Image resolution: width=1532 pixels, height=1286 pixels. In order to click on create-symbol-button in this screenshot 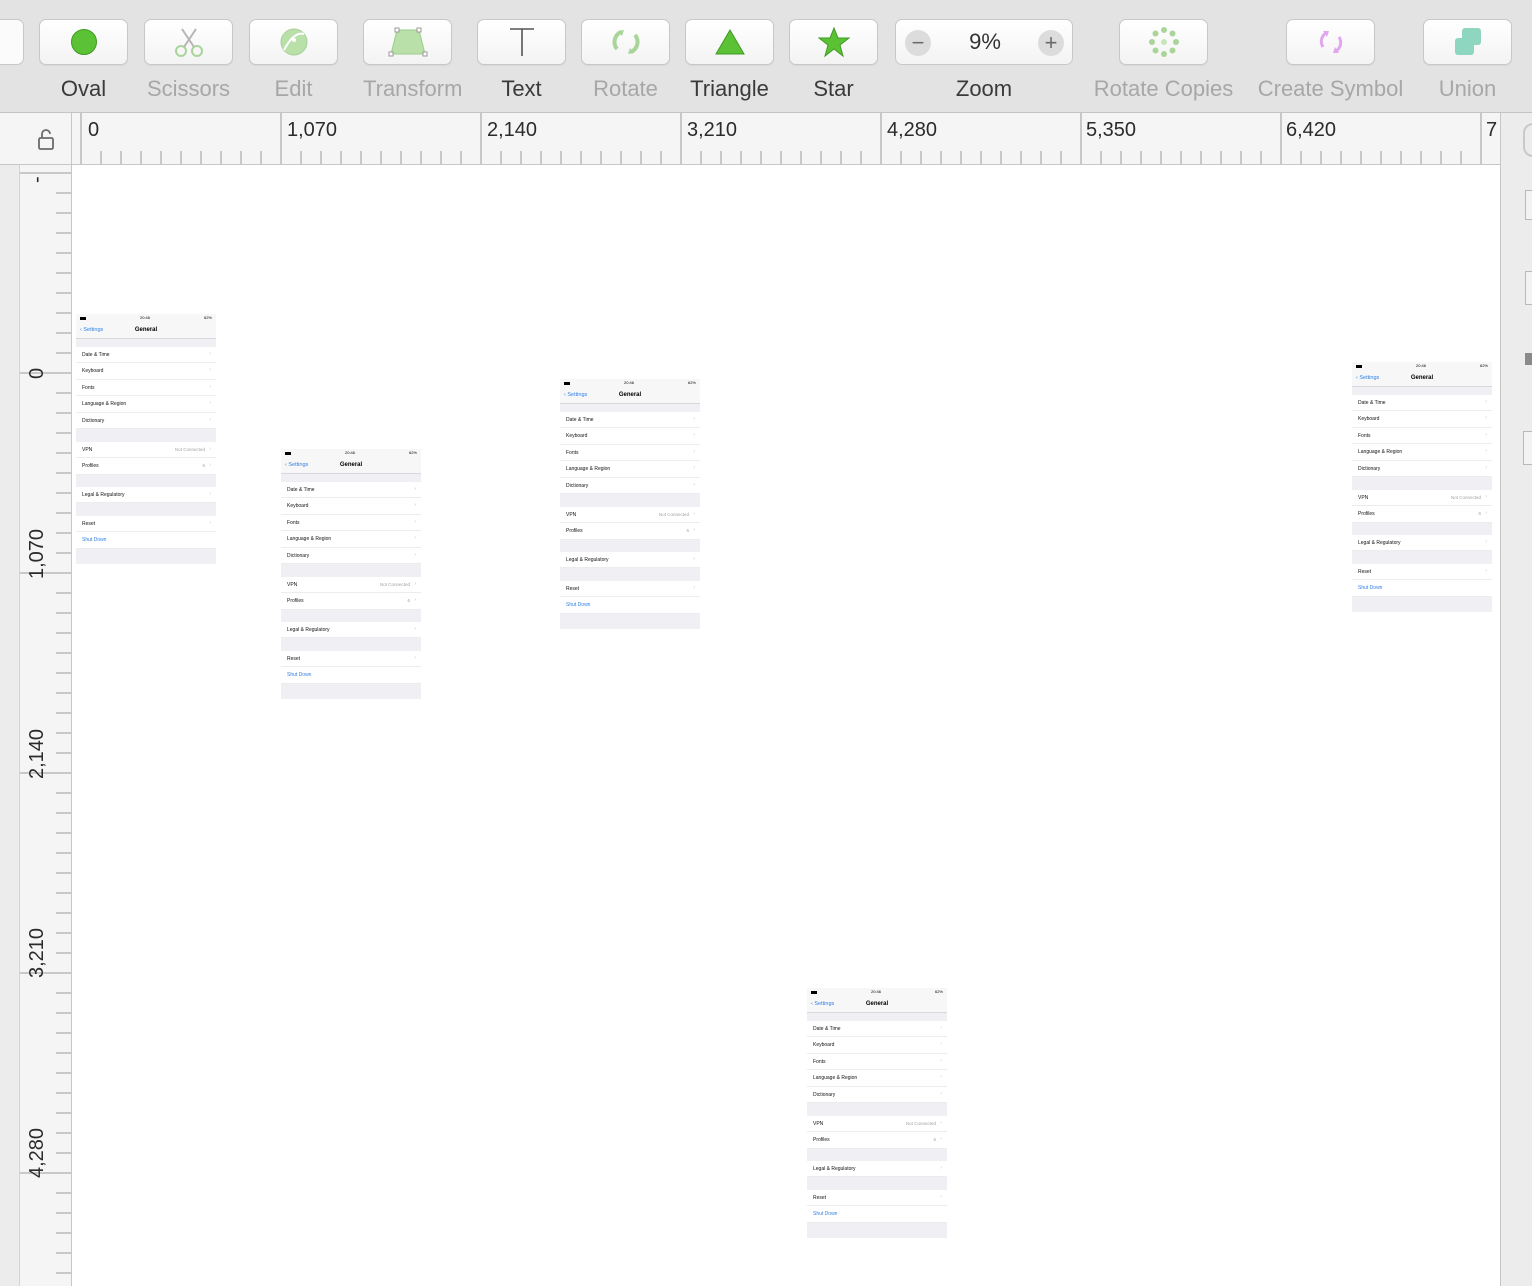, I will do `click(1330, 42)`.